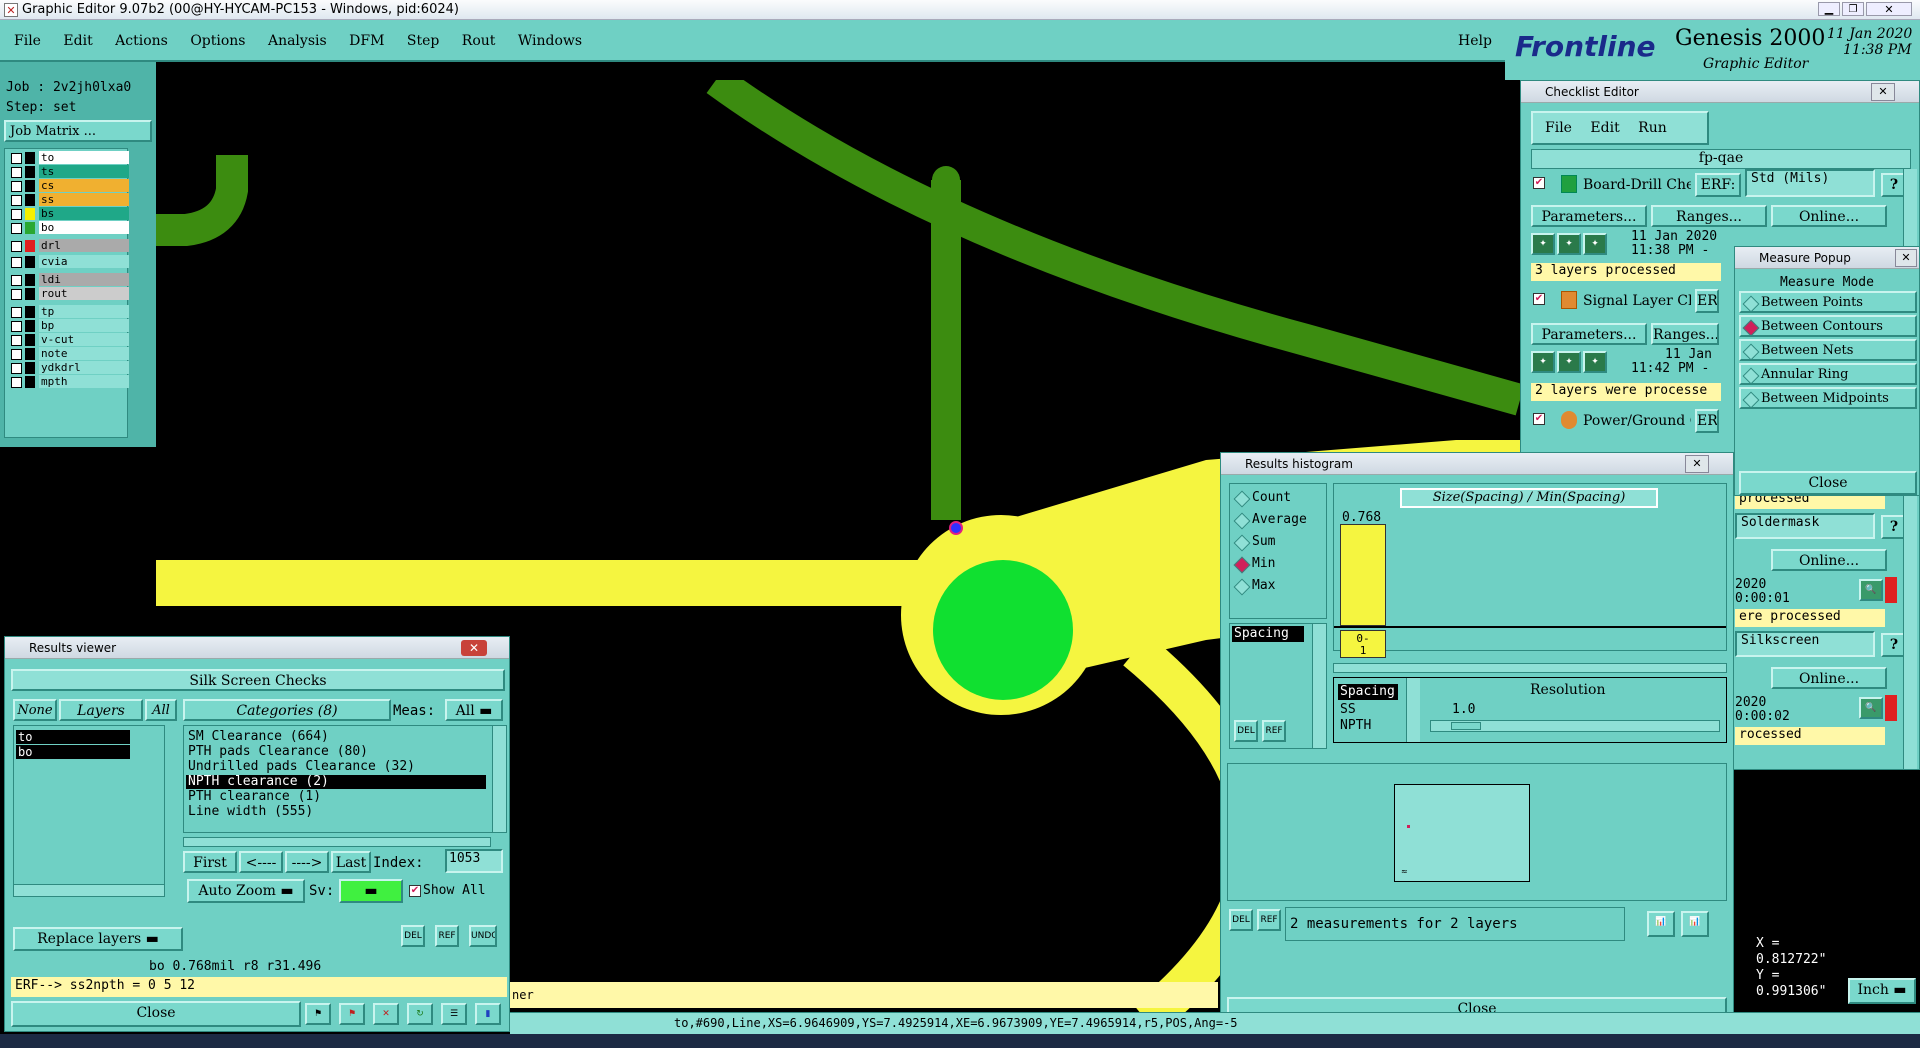  What do you see at coordinates (386, 1014) in the screenshot?
I see `results-icon-3: ✕` at bounding box center [386, 1014].